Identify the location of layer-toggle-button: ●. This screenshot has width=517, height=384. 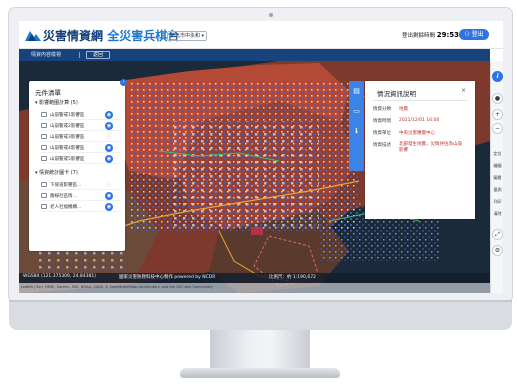
(497, 98).